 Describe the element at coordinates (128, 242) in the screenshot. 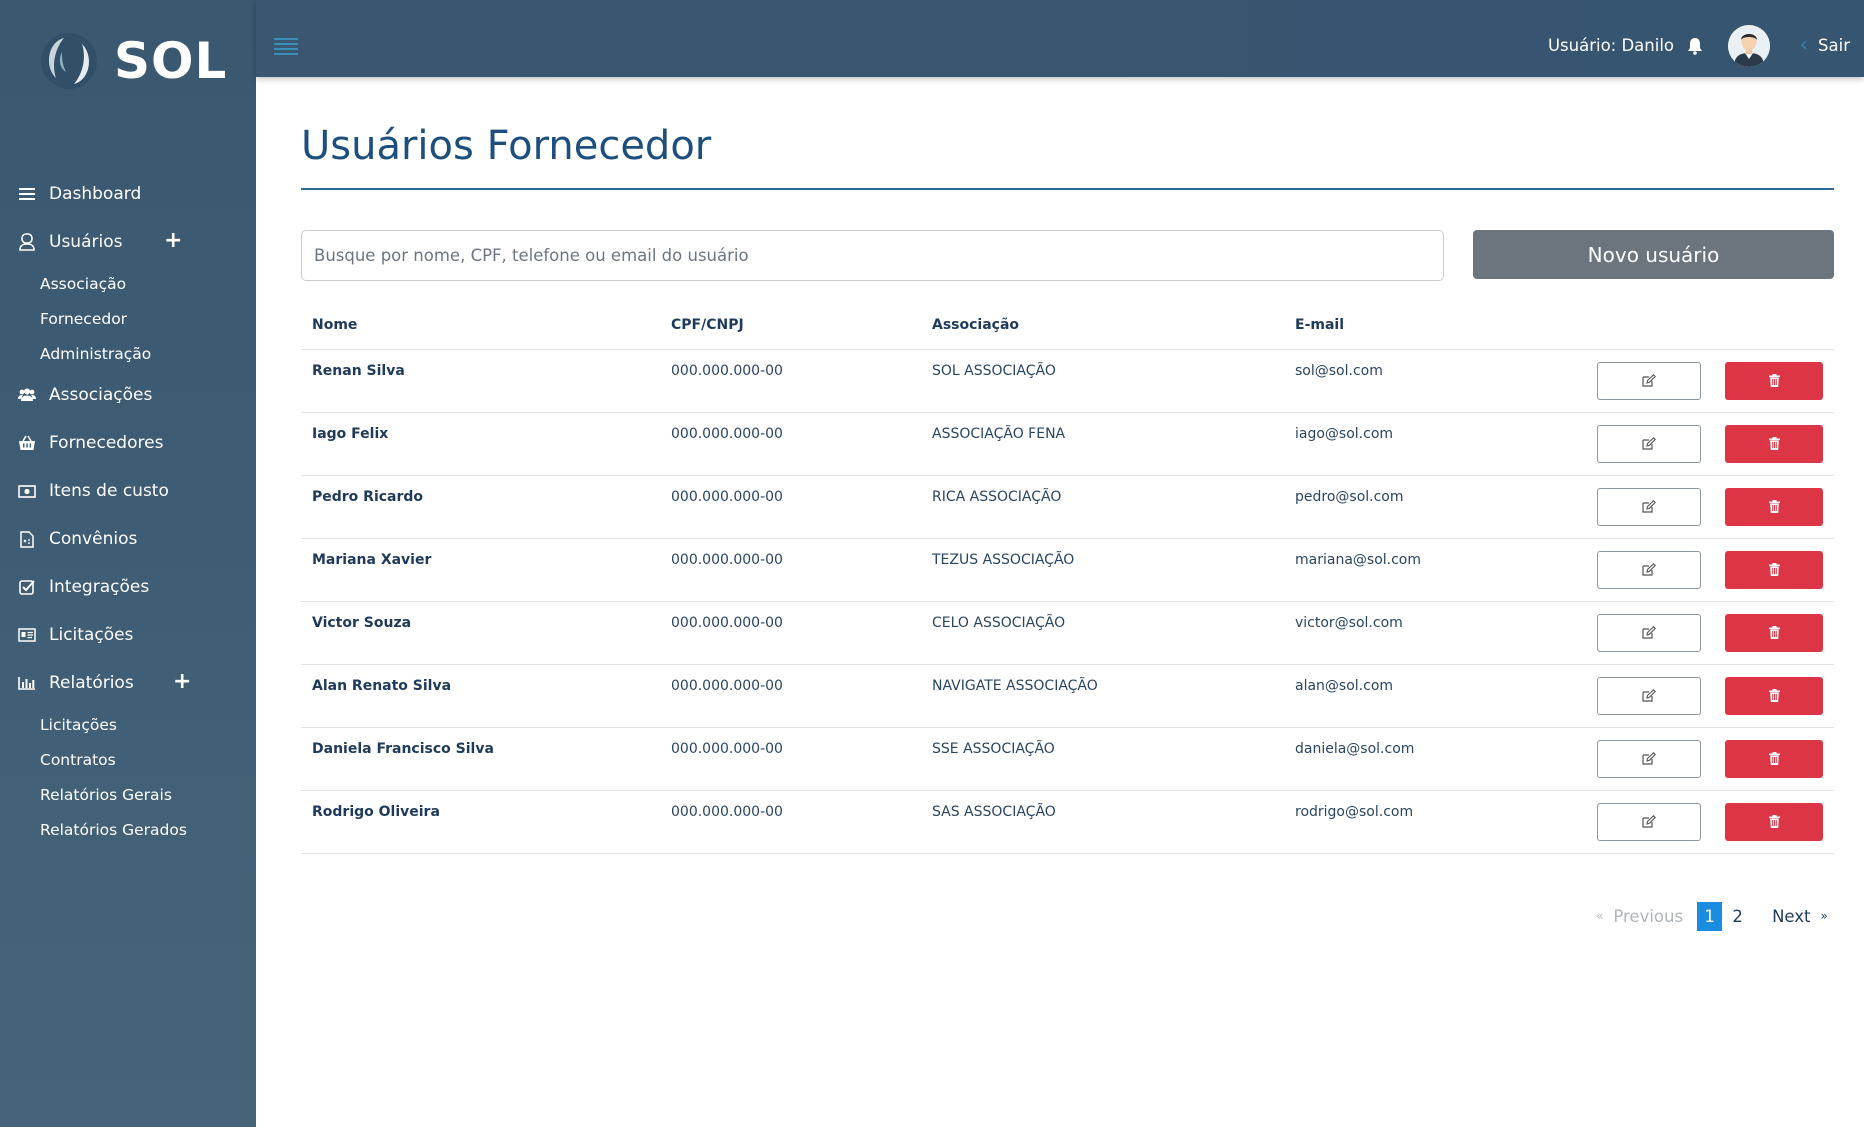

I see `sidebar-item-usuarios: Usuários +` at that location.